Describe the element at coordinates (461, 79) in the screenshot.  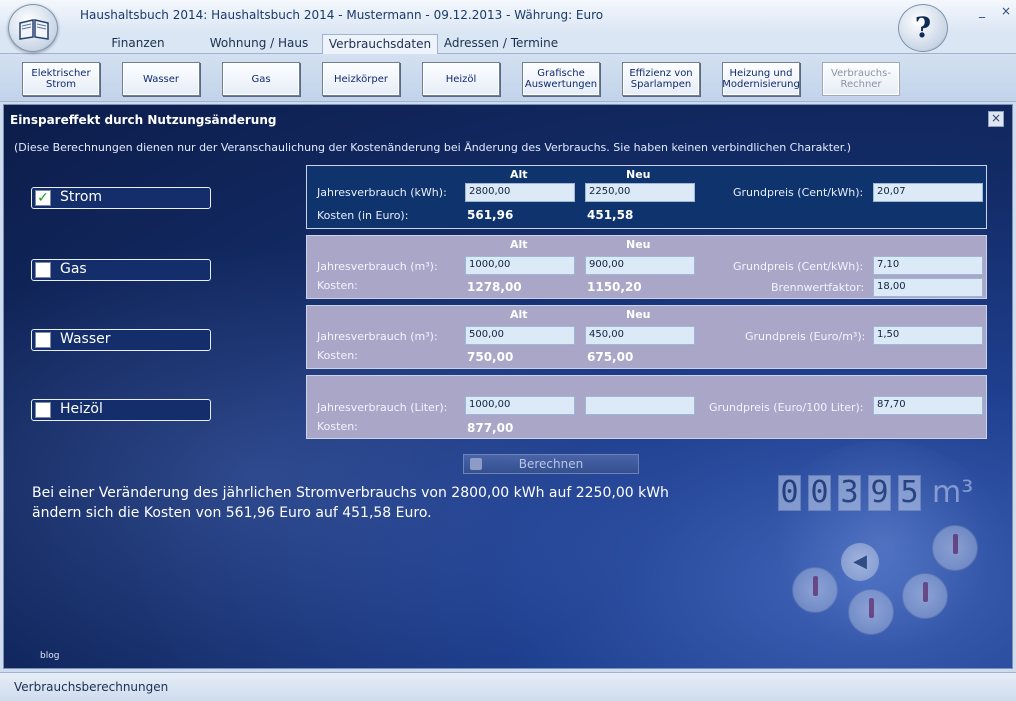
I see `heizoel-button: Heizöl` at that location.